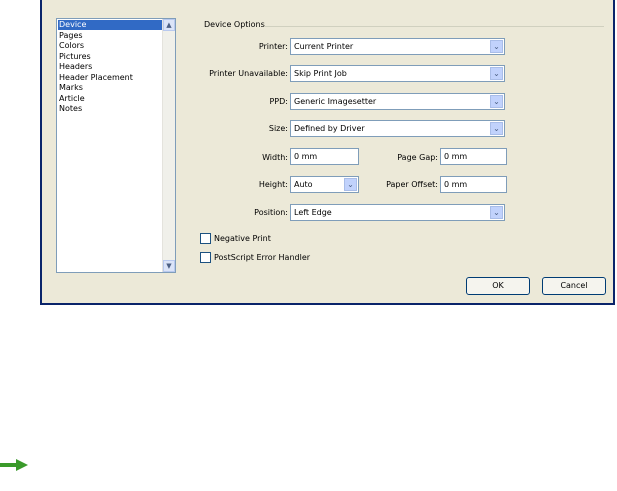 This screenshot has height=491, width=617. Describe the element at coordinates (110, 46) in the screenshot. I see `category-item-colors: Colors` at that location.